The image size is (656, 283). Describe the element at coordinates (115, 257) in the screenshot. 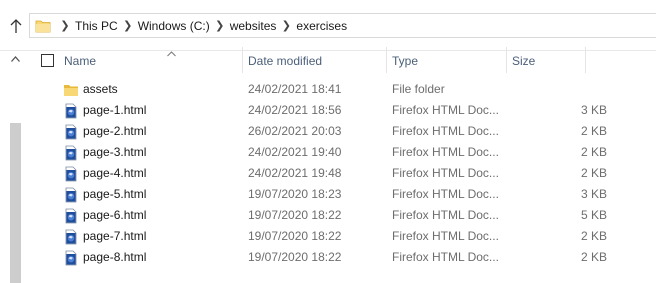

I see `file-name: page-8.html` at that location.